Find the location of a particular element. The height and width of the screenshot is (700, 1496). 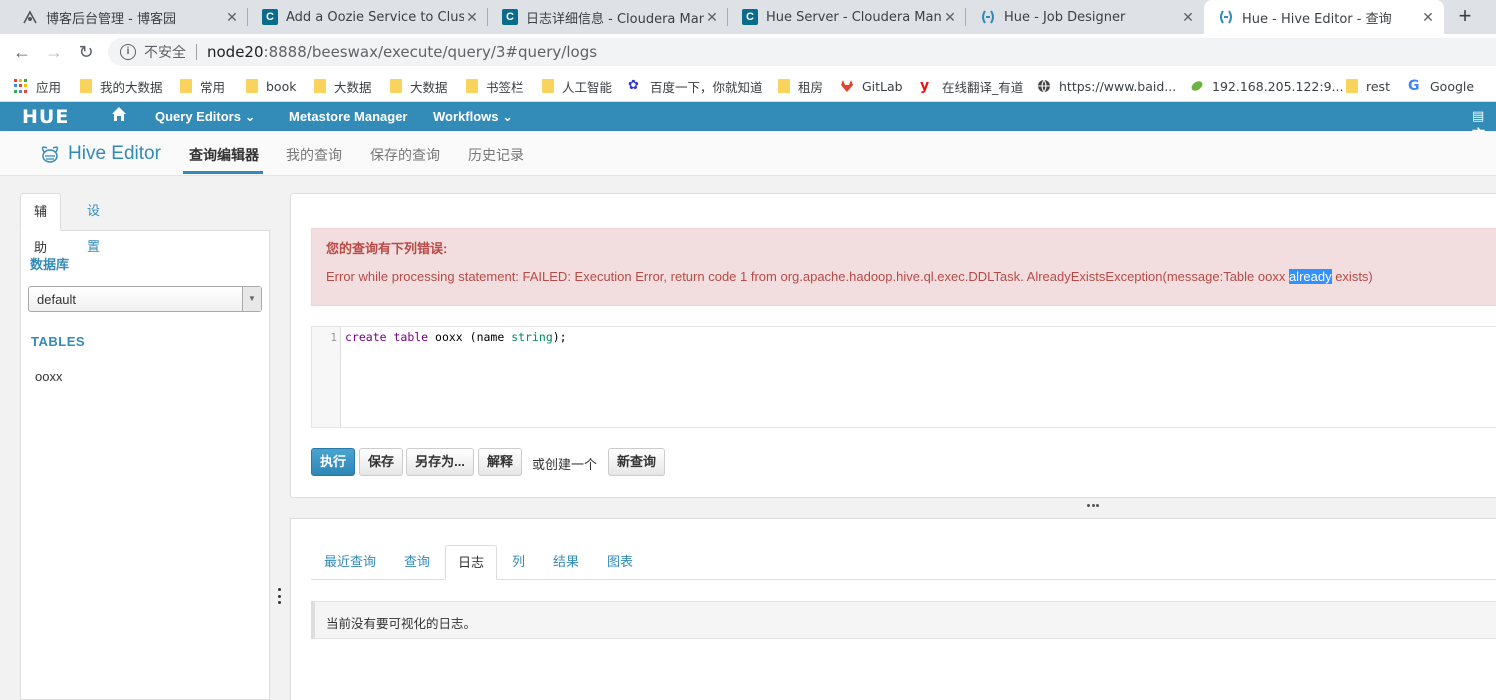

app-title: Hive Editor is located at coordinates (114, 154).